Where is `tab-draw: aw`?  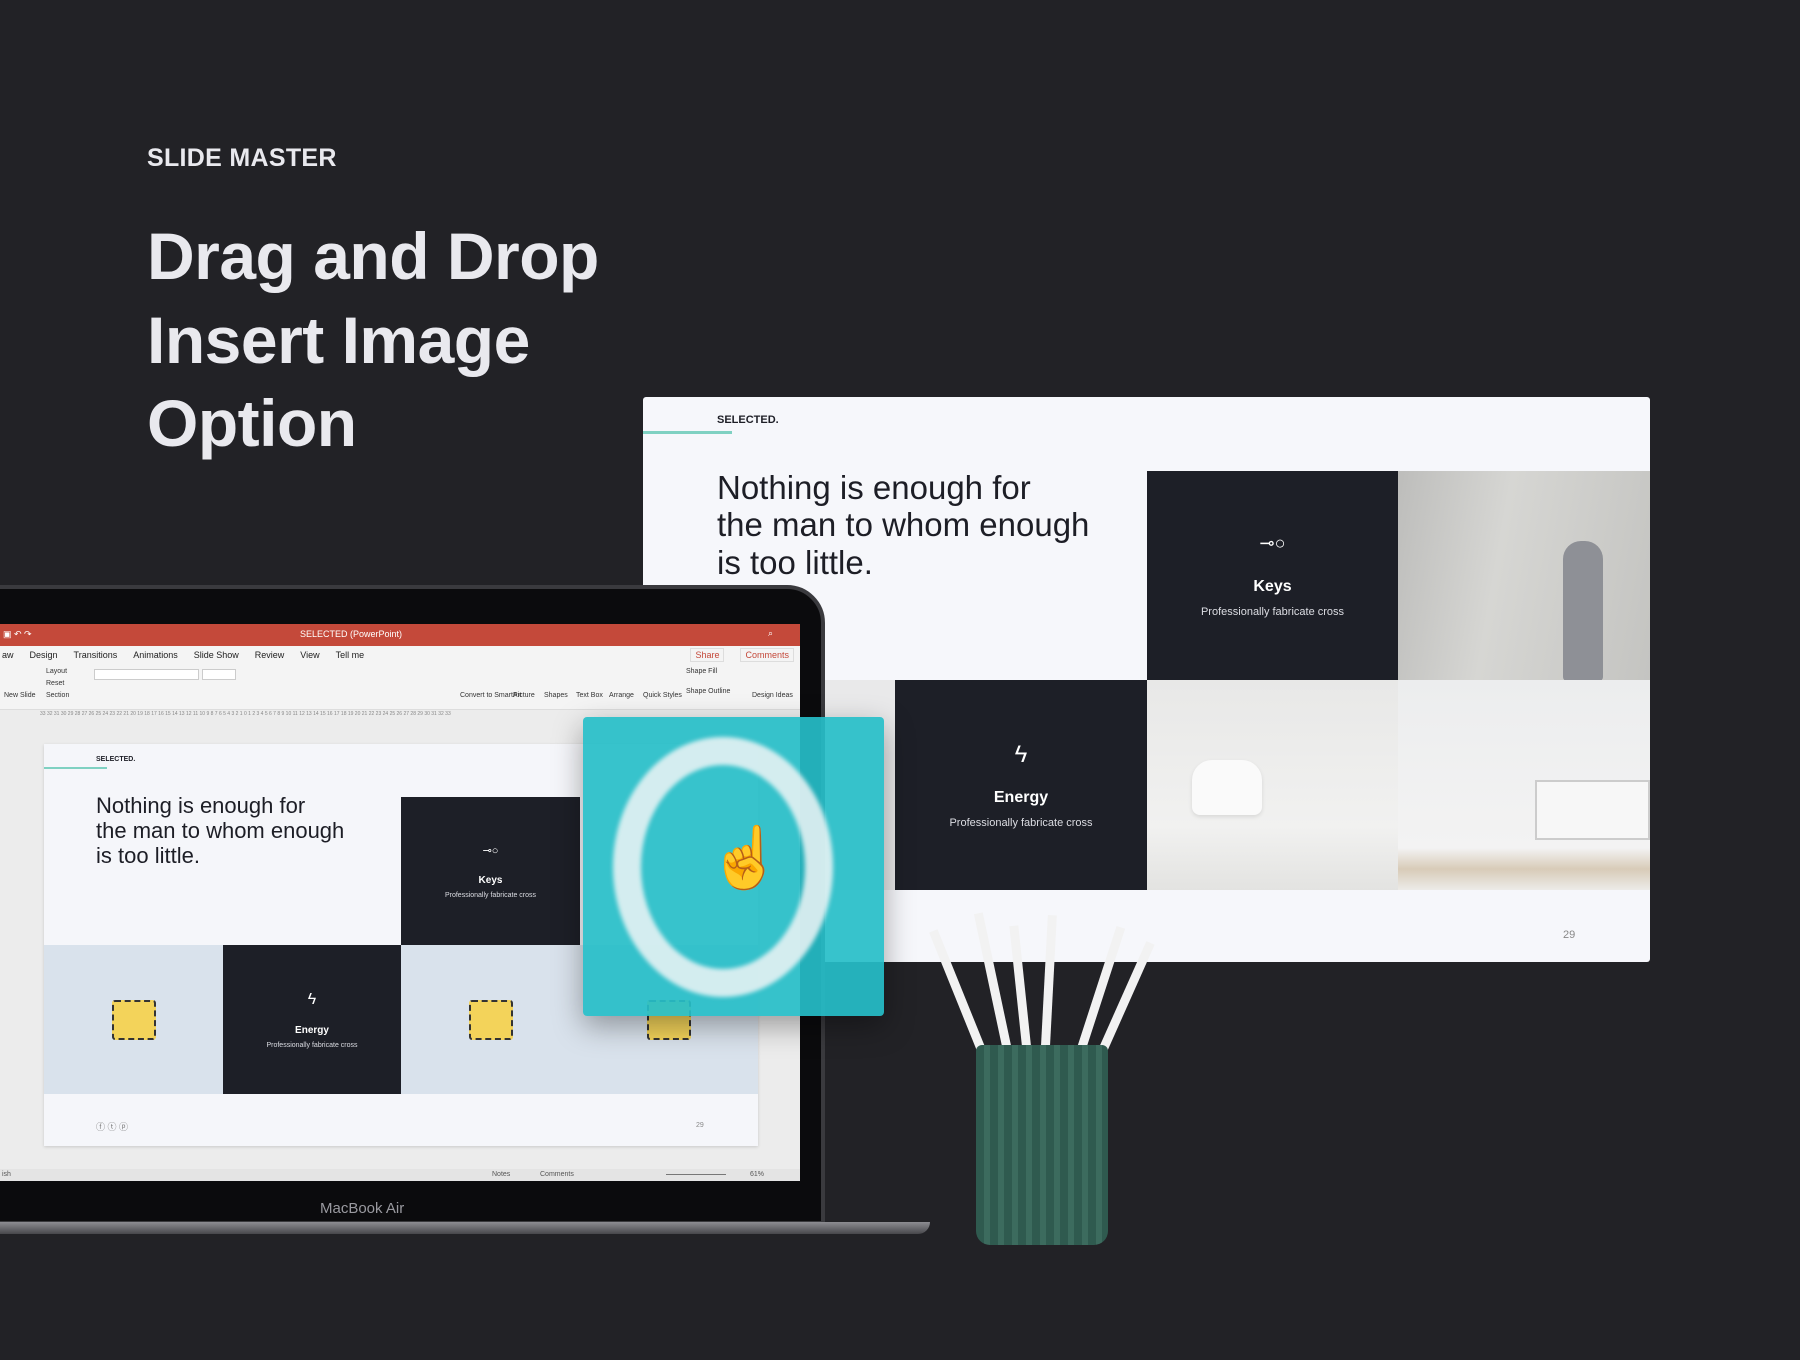 tab-draw: aw is located at coordinates (8, 655).